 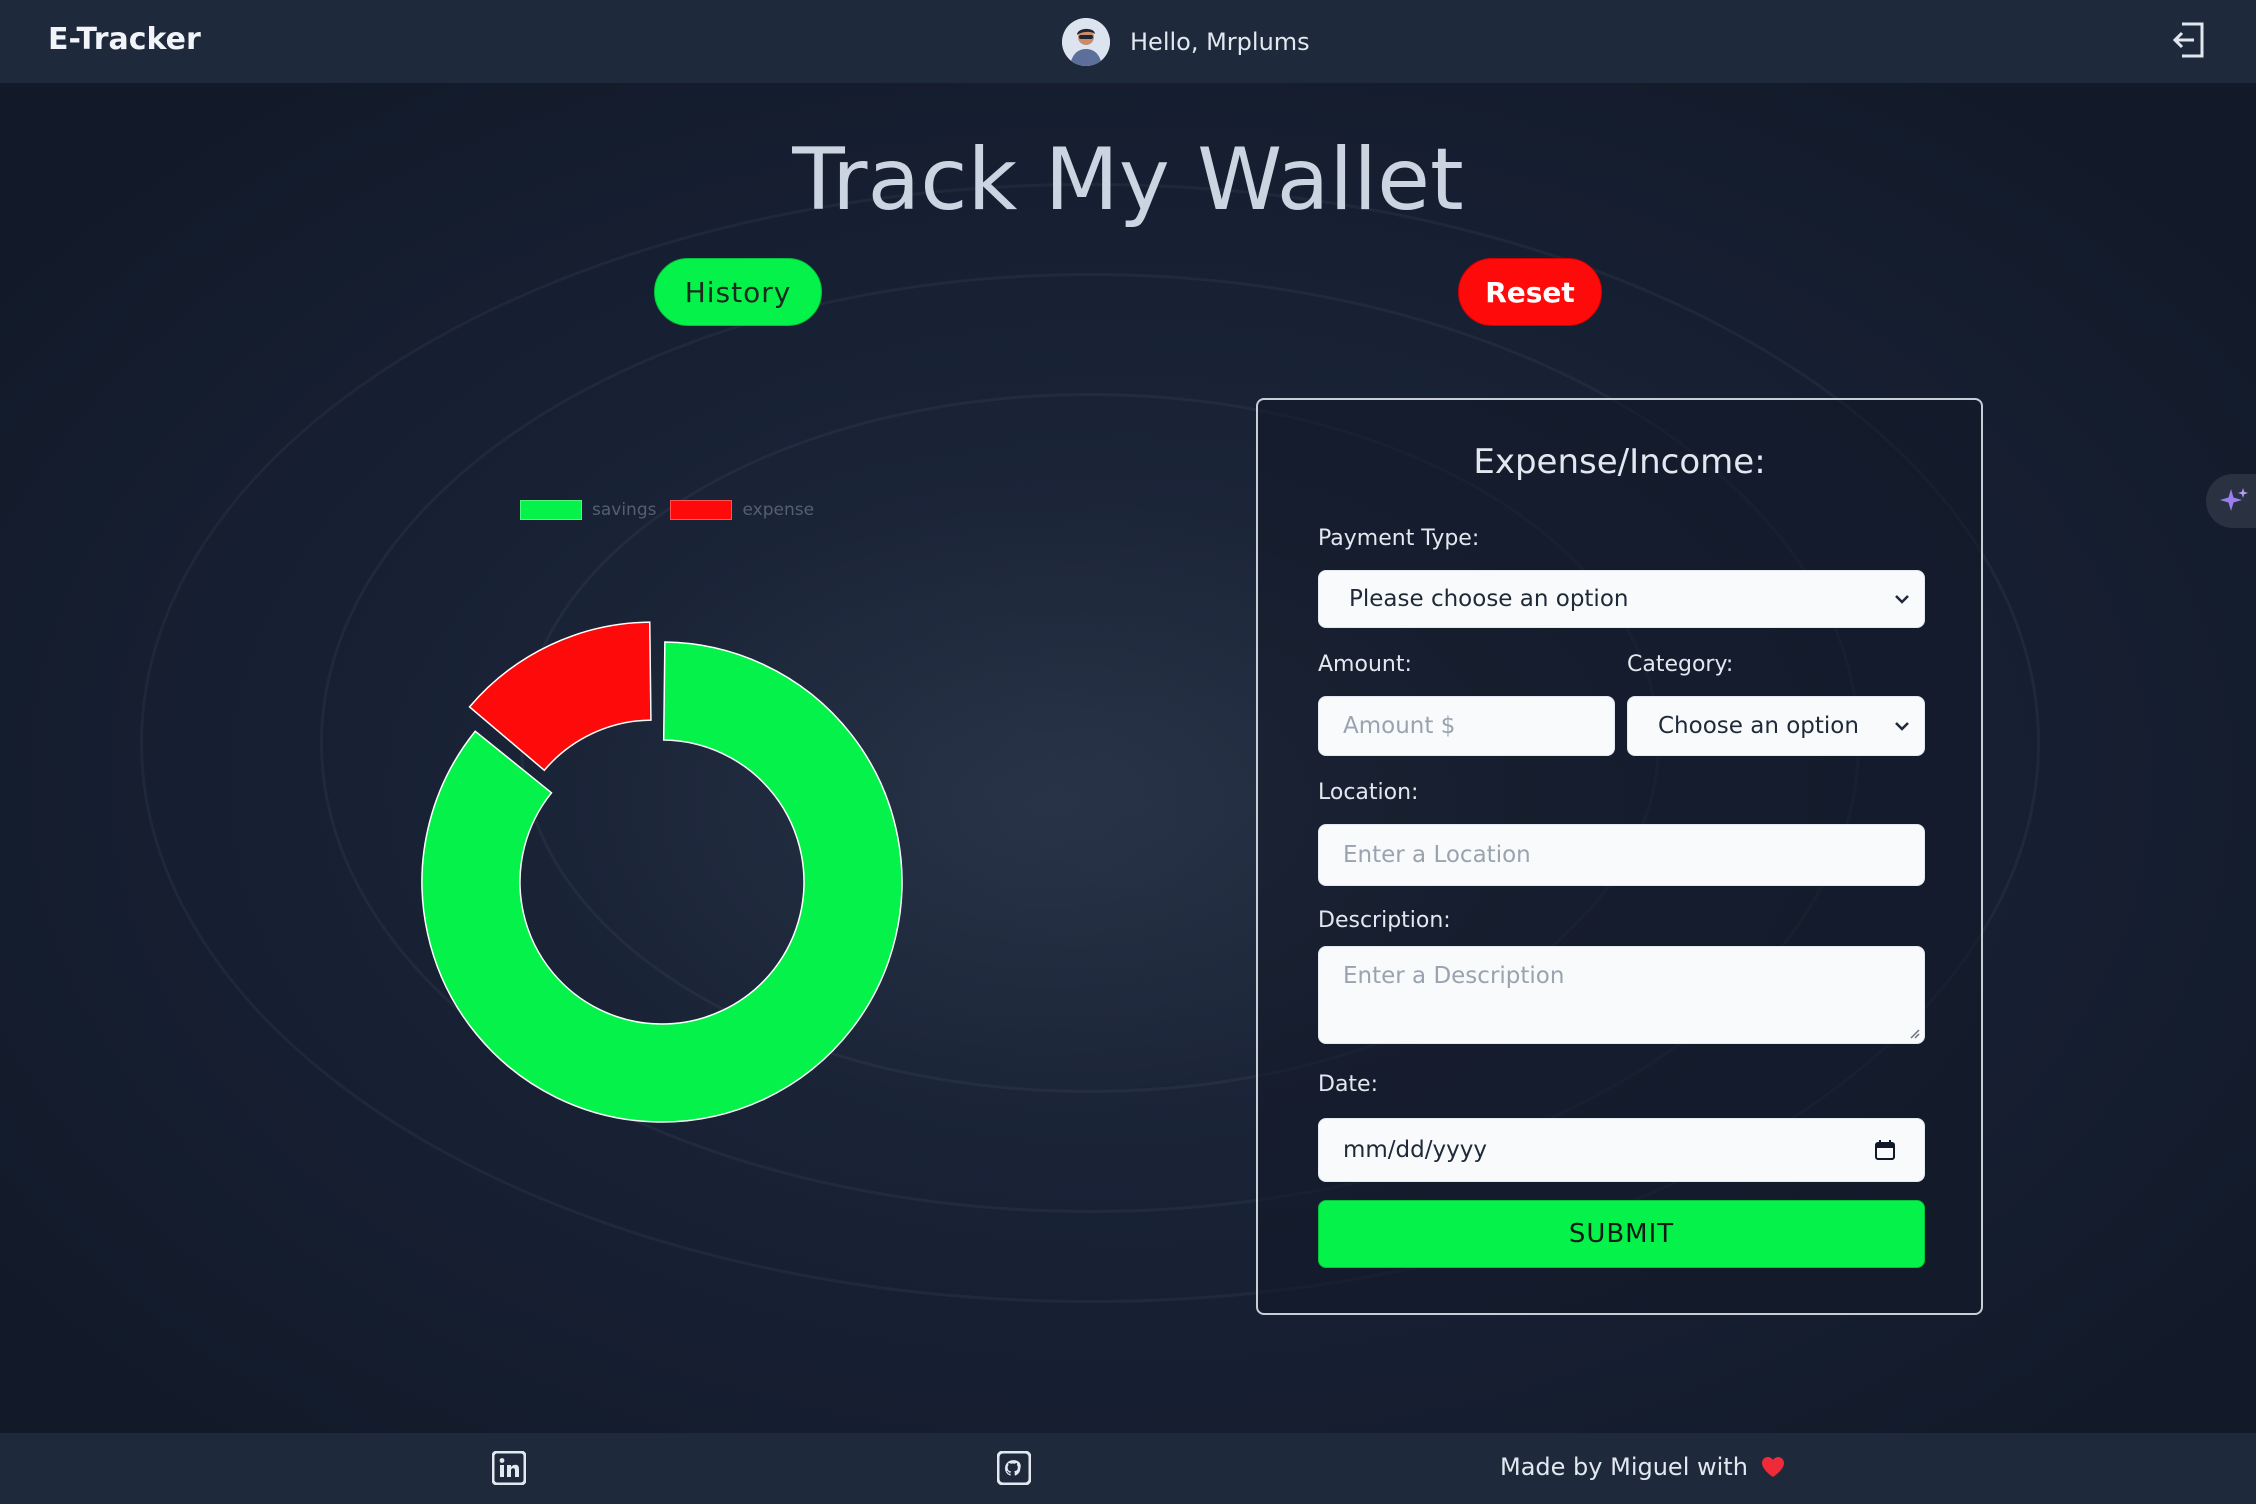 What do you see at coordinates (1348, 1084) in the screenshot?
I see `date-label: Date:` at bounding box center [1348, 1084].